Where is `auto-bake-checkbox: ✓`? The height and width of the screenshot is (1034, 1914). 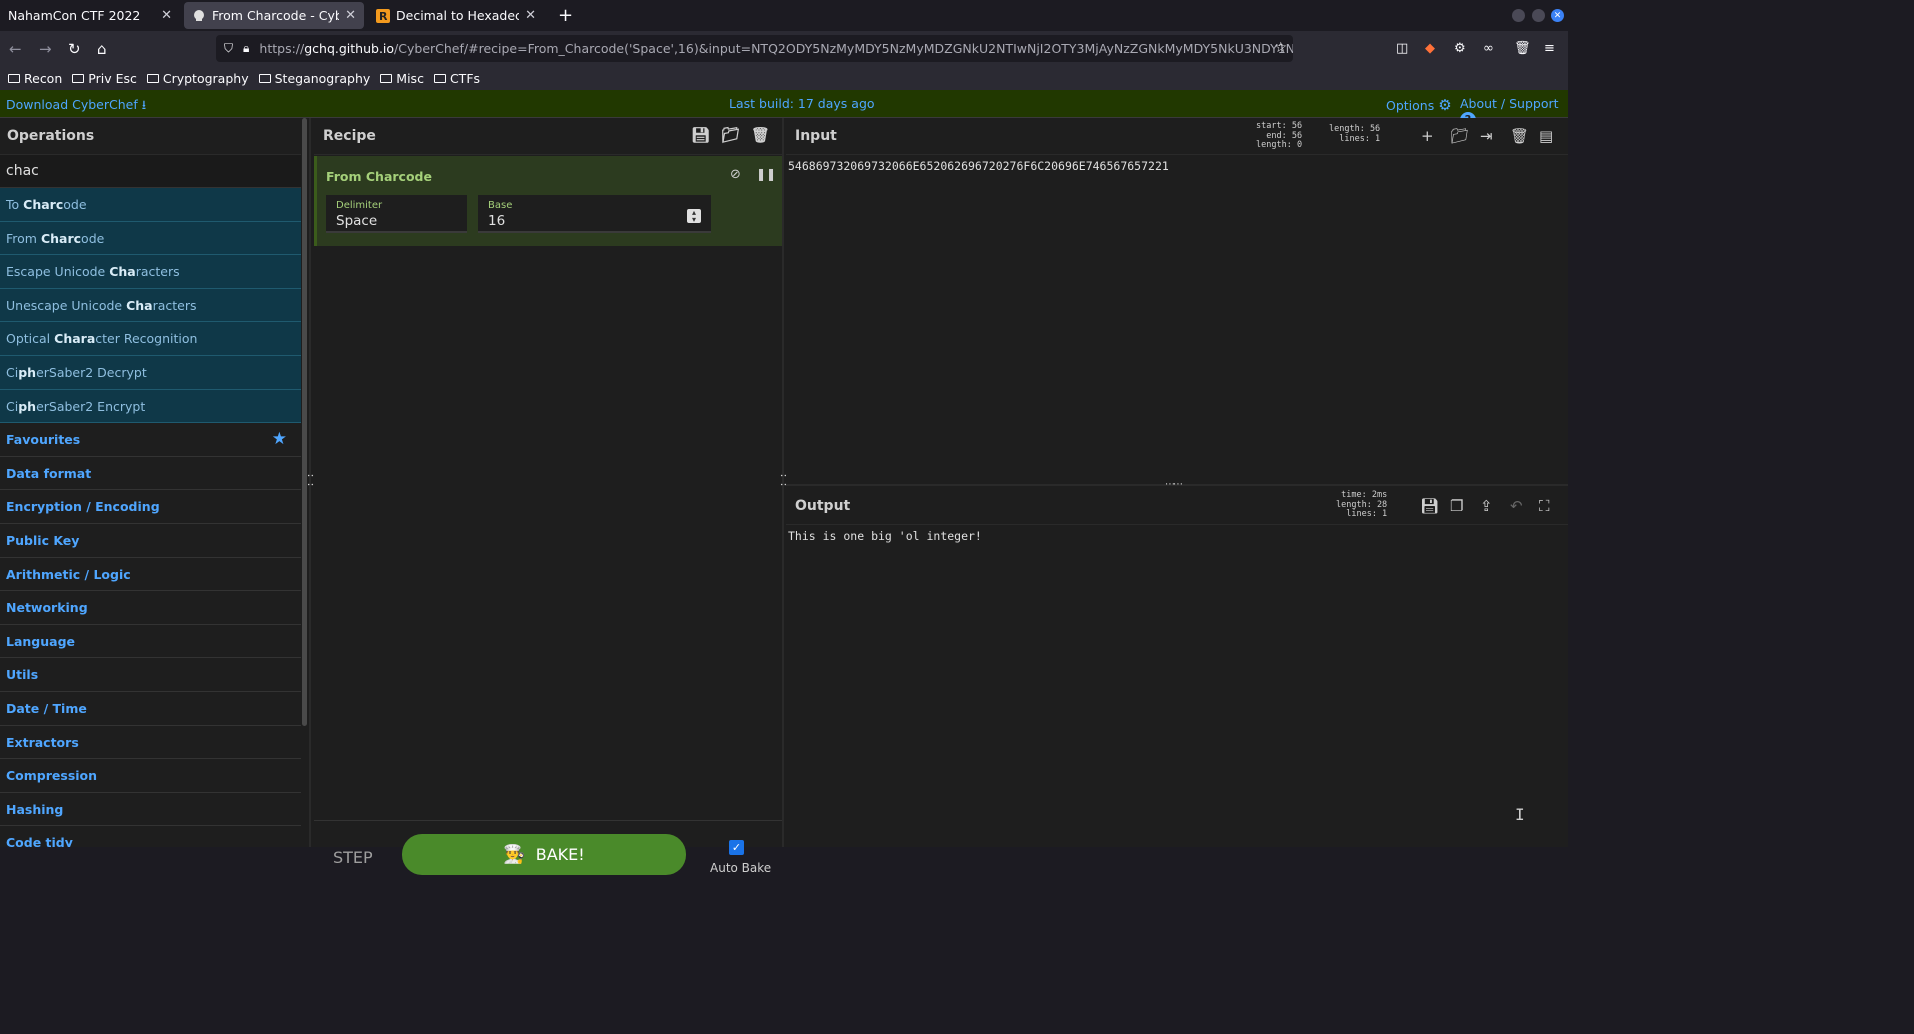 auto-bake-checkbox: ✓ is located at coordinates (736, 847).